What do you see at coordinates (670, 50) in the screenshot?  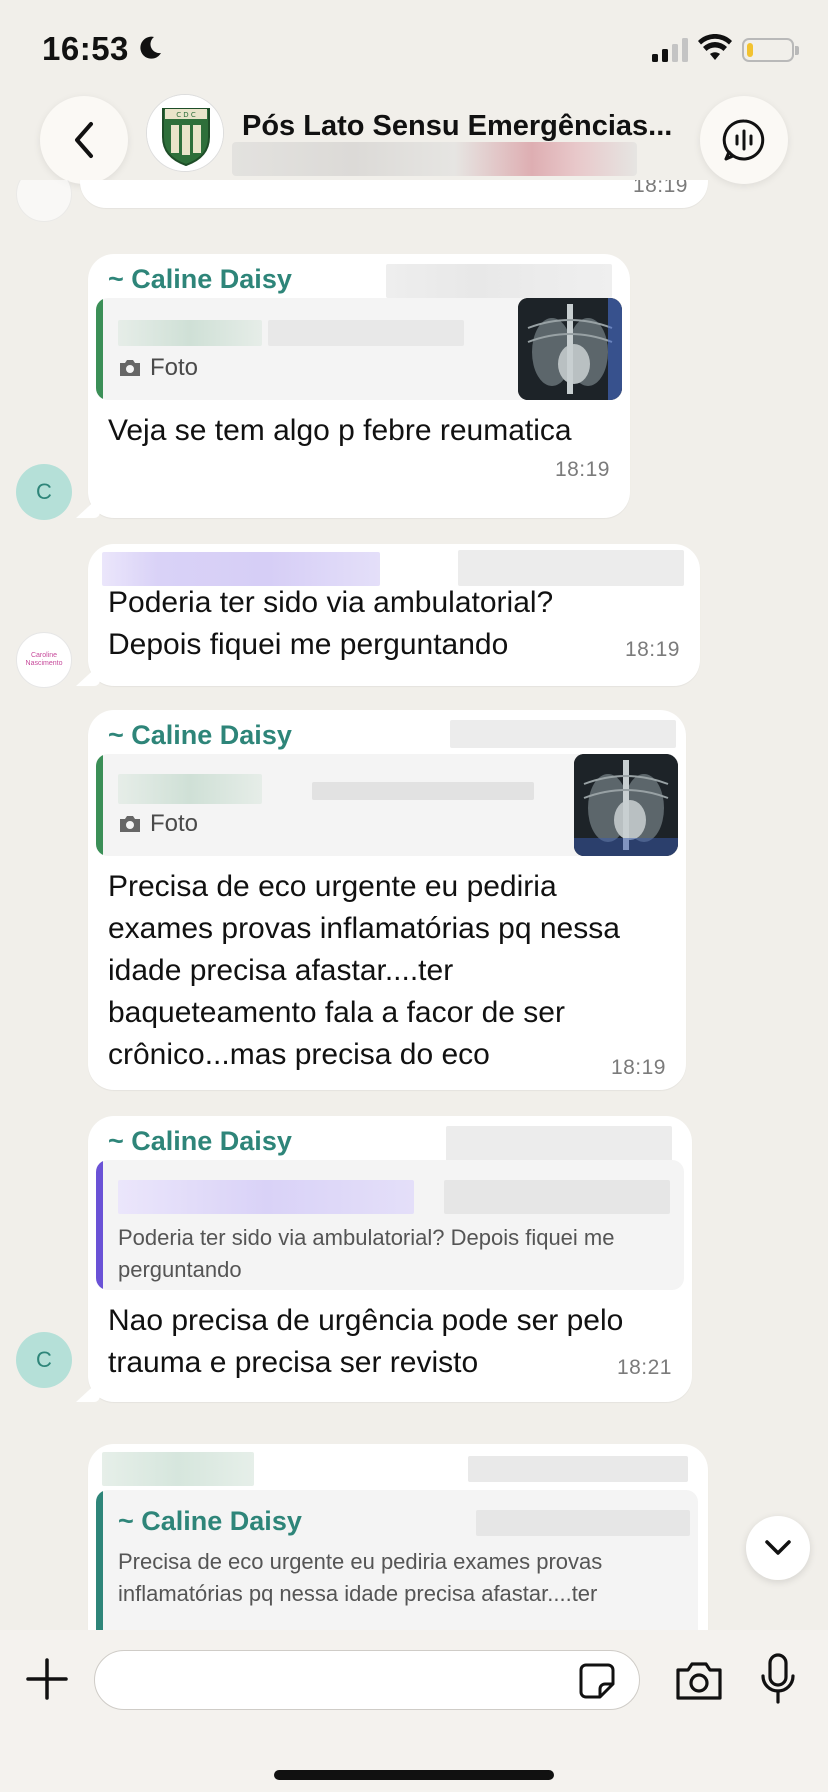 I see `cellular-signal-icon` at bounding box center [670, 50].